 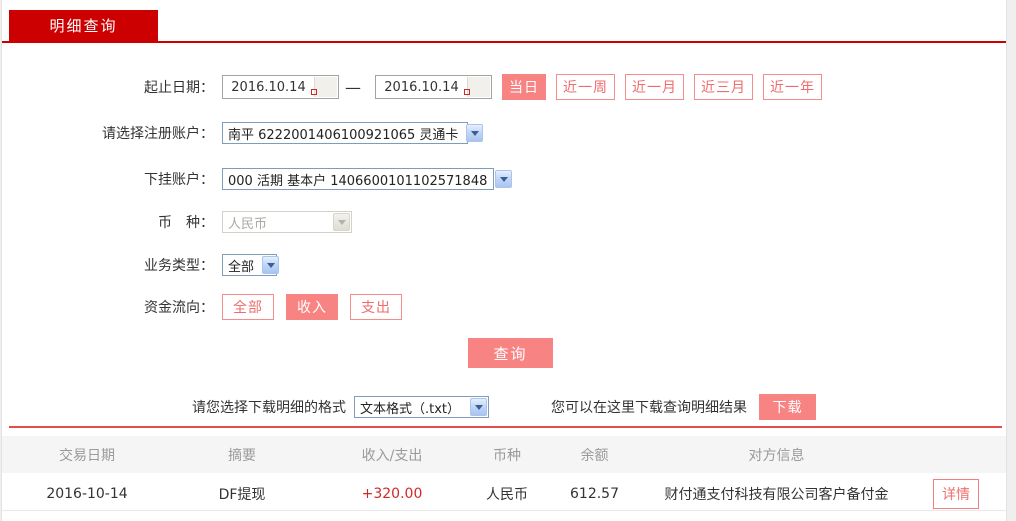 I want to click on start-date-input: 2016.10.14, so click(x=280, y=87).